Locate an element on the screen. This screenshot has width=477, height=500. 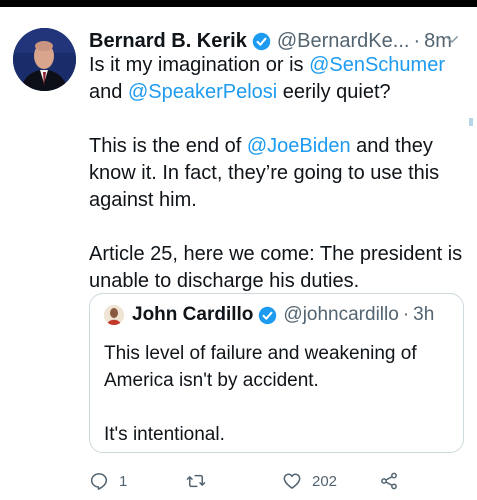
tweet-text-segment: and is located at coordinates (108, 92).